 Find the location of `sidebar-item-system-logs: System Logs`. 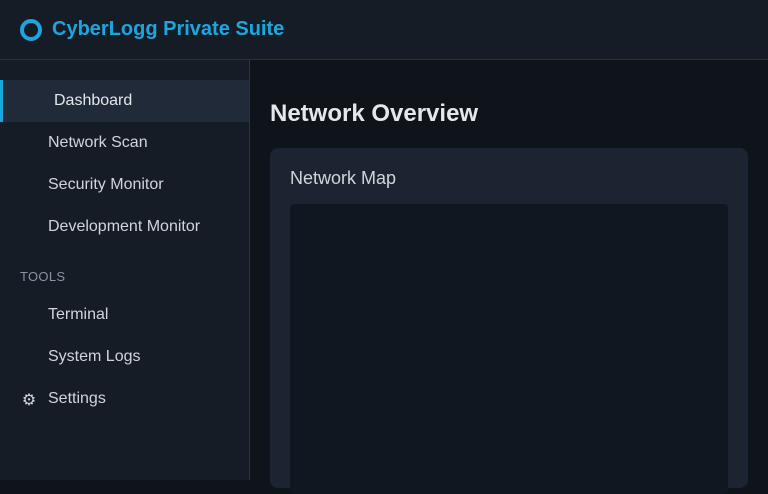

sidebar-item-system-logs: System Logs is located at coordinates (124, 357).